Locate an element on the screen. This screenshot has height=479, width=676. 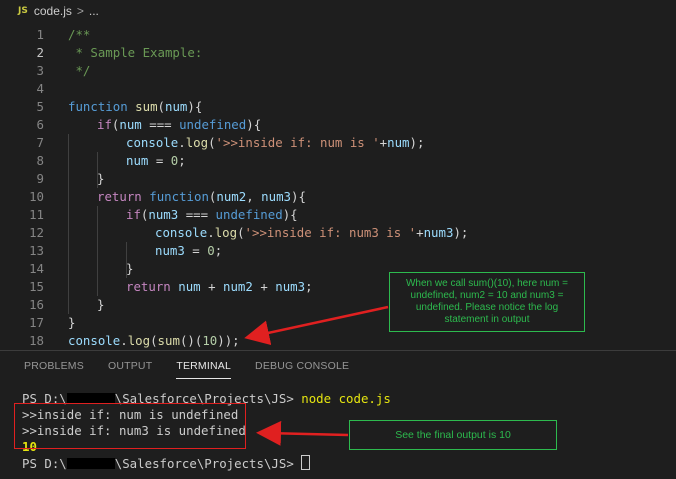
terminal-cursor is located at coordinates (306, 462).